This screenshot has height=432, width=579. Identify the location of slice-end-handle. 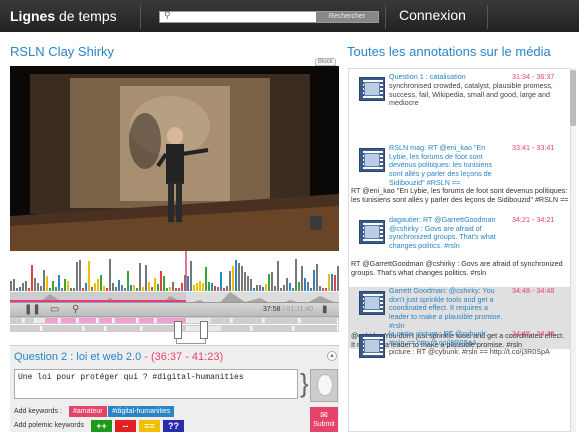
(204, 330).